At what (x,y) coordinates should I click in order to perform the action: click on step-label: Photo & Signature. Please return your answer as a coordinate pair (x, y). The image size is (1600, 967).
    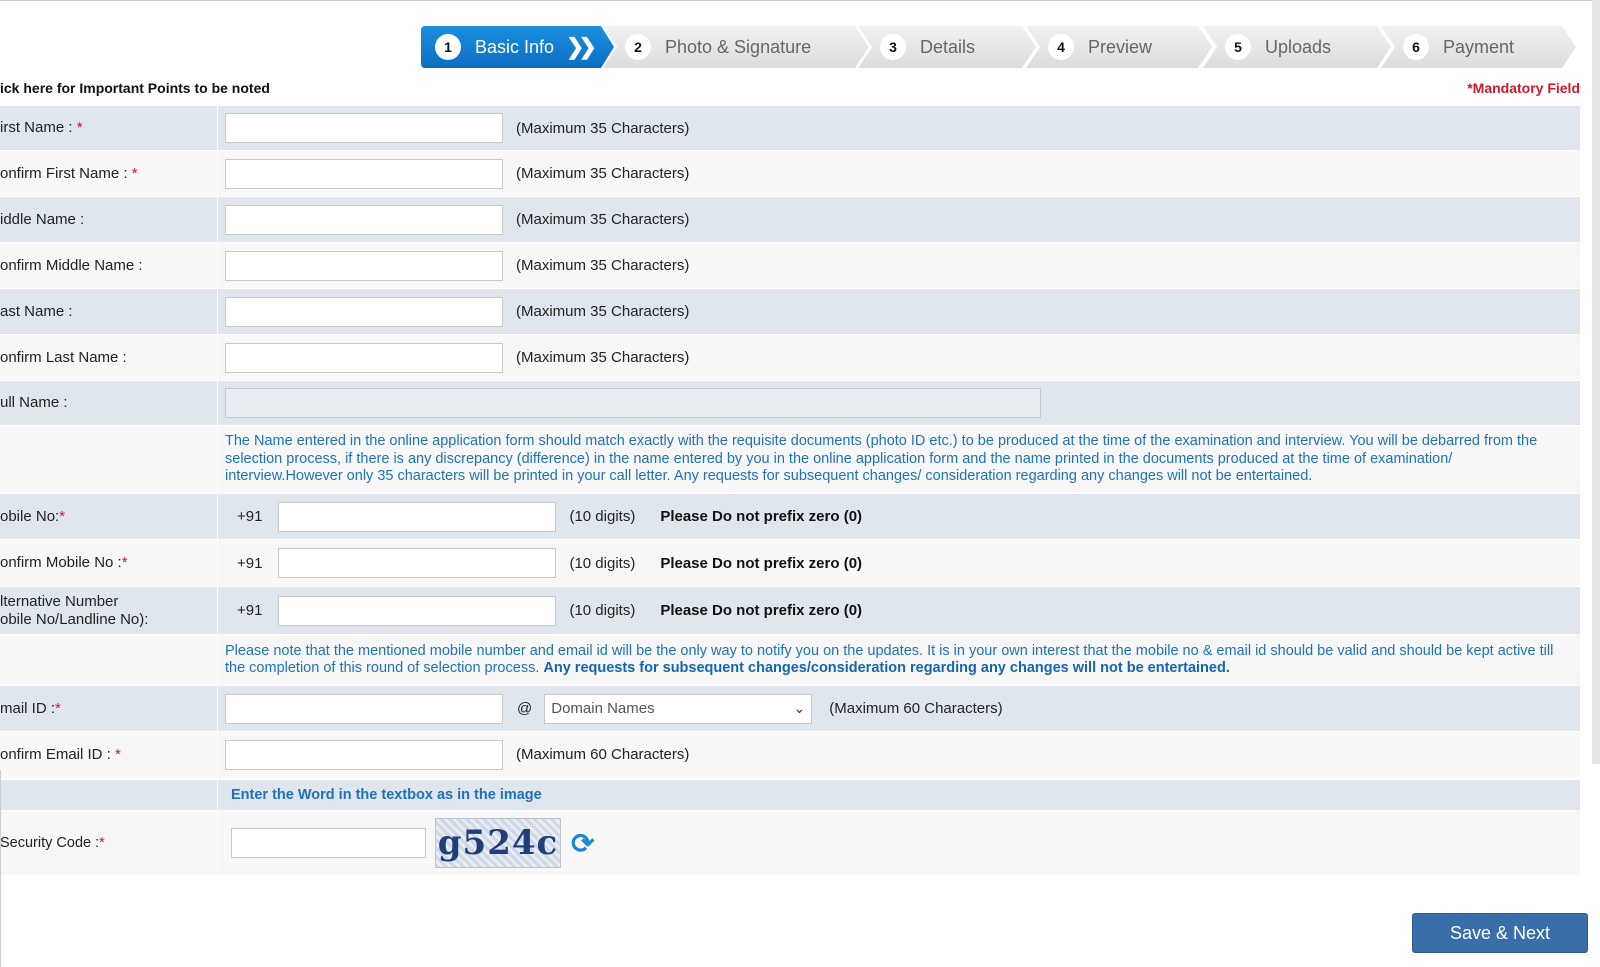
    Looking at the image, I should click on (738, 46).